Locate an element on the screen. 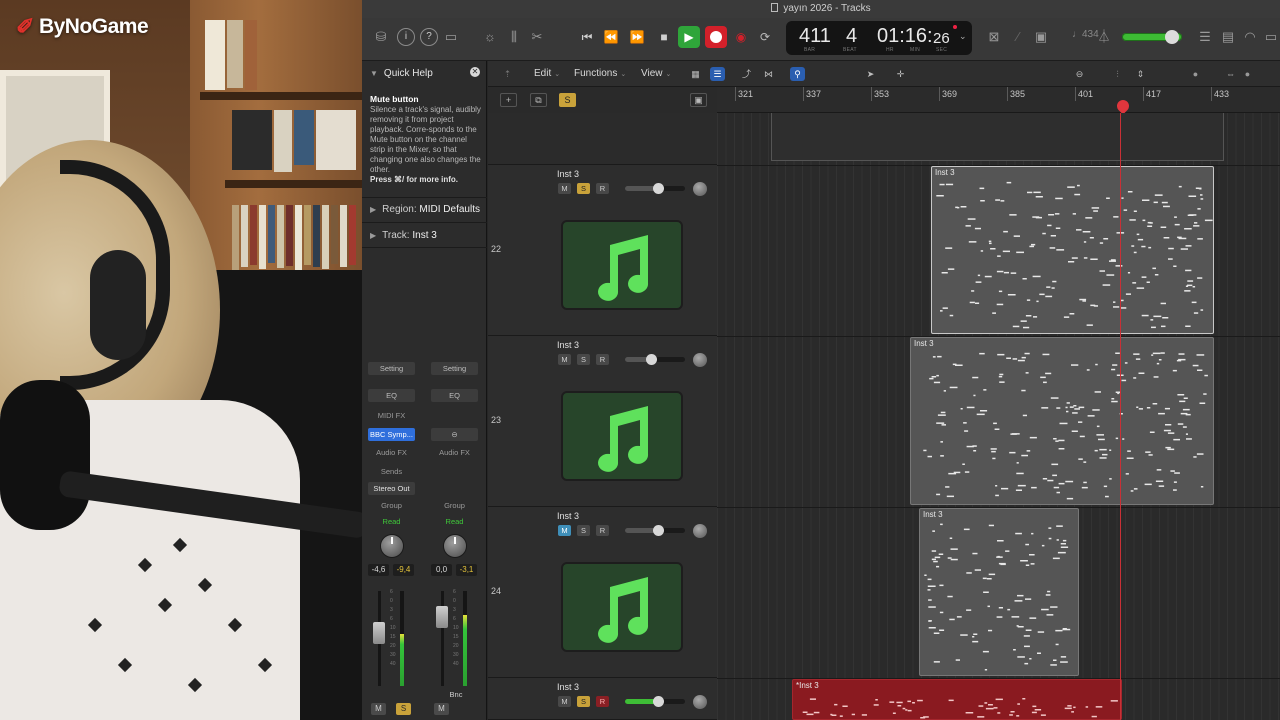  view-menu: View ⌄ is located at coordinates (656, 73).